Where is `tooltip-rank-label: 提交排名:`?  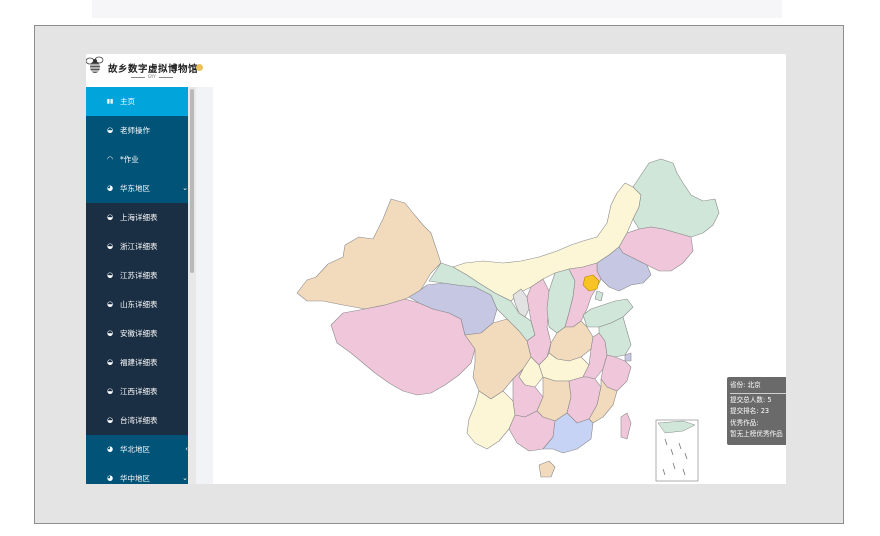
tooltip-rank-label: 提交排名: is located at coordinates (744, 411).